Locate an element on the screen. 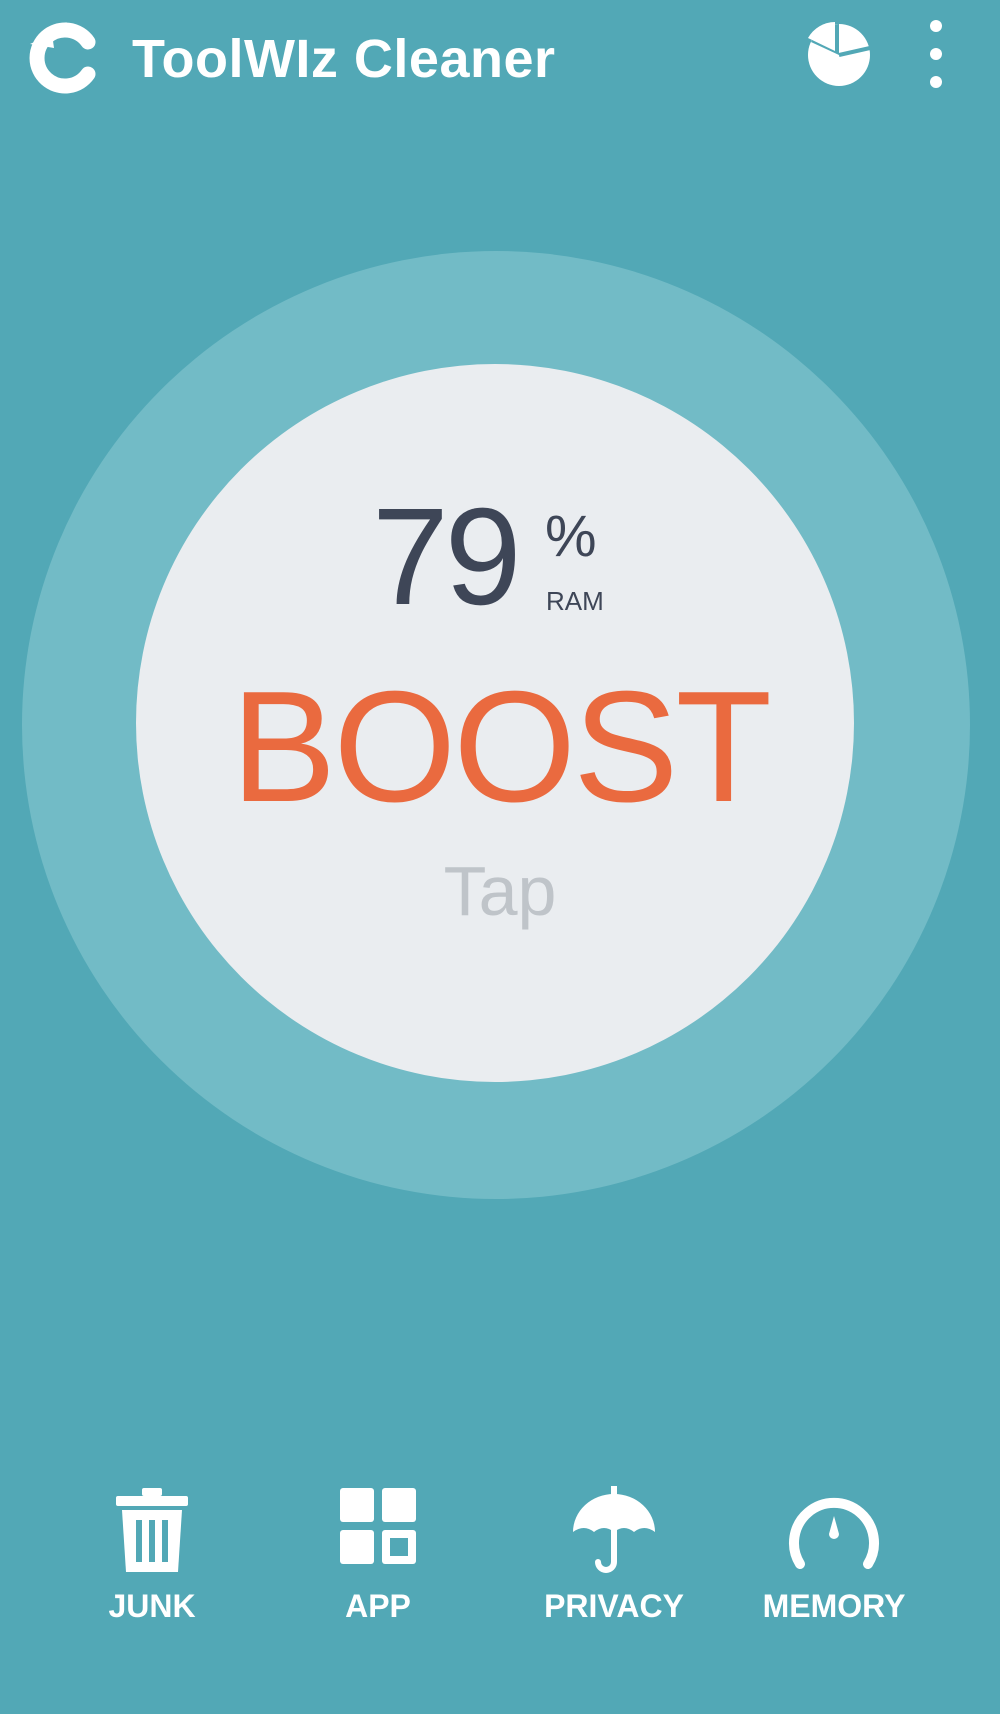  app-grid-icon is located at coordinates (378, 1526).